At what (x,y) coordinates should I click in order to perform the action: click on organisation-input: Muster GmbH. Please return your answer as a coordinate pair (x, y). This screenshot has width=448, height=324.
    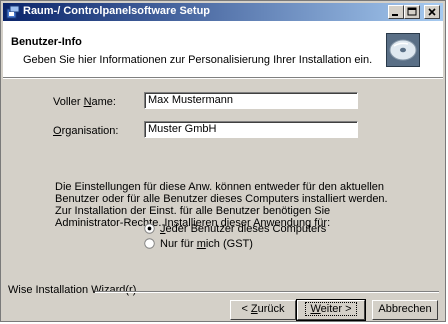
    Looking at the image, I should click on (251, 129).